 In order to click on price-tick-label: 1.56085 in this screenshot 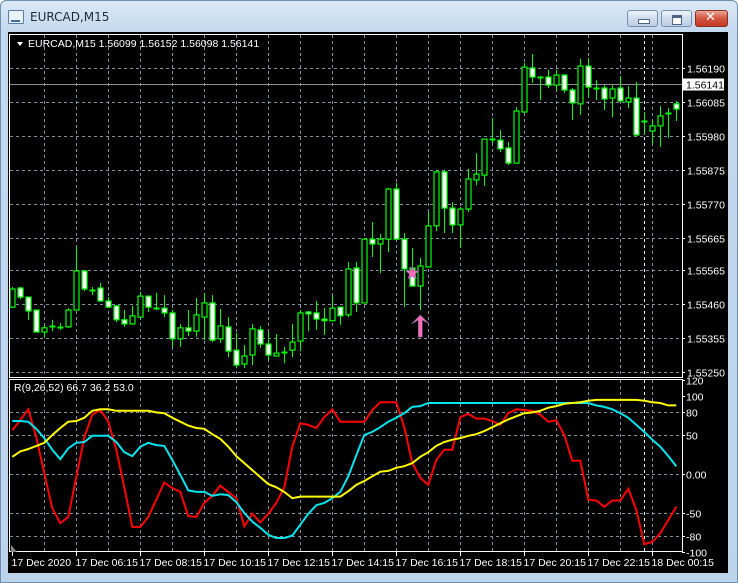, I will do `click(706, 104)`.